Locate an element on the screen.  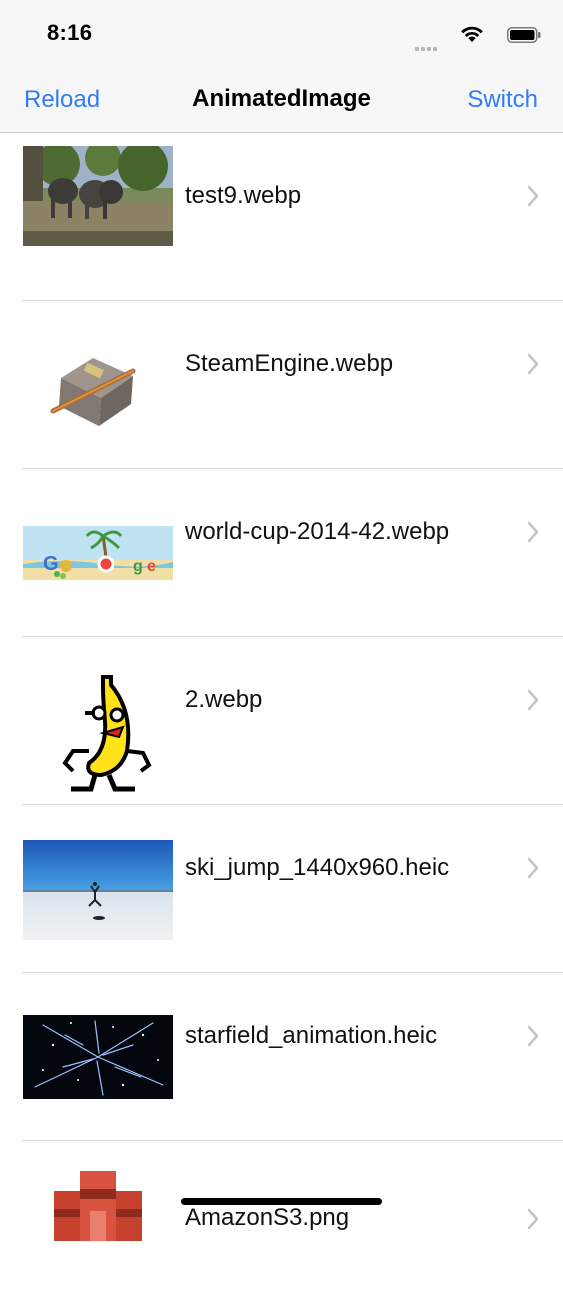
row-label: starfield_animation.heic is located at coordinates (311, 1035).